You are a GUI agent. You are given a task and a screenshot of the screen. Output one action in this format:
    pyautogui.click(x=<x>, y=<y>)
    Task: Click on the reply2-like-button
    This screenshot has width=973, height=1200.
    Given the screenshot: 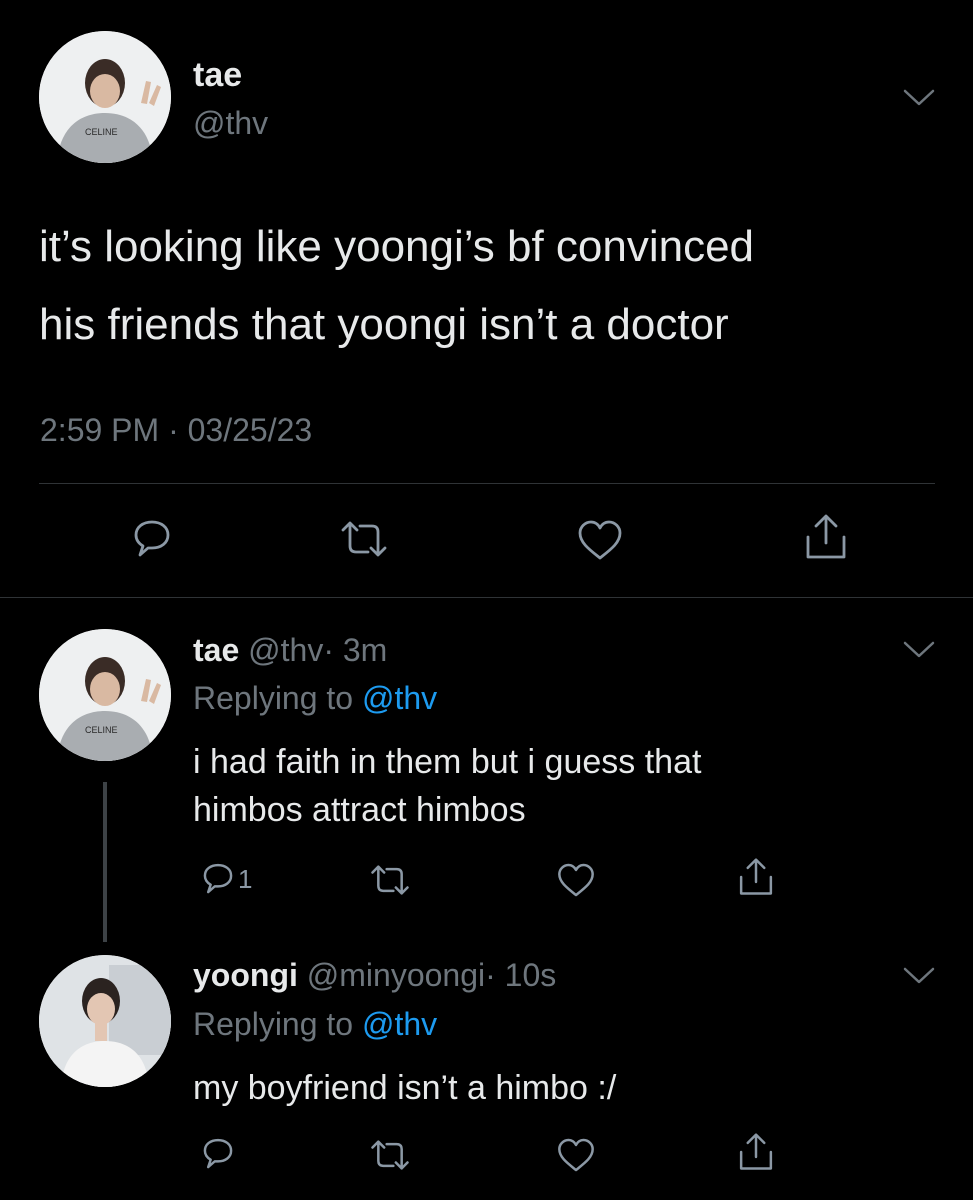 What is the action you would take?
    pyautogui.click(x=576, y=1155)
    